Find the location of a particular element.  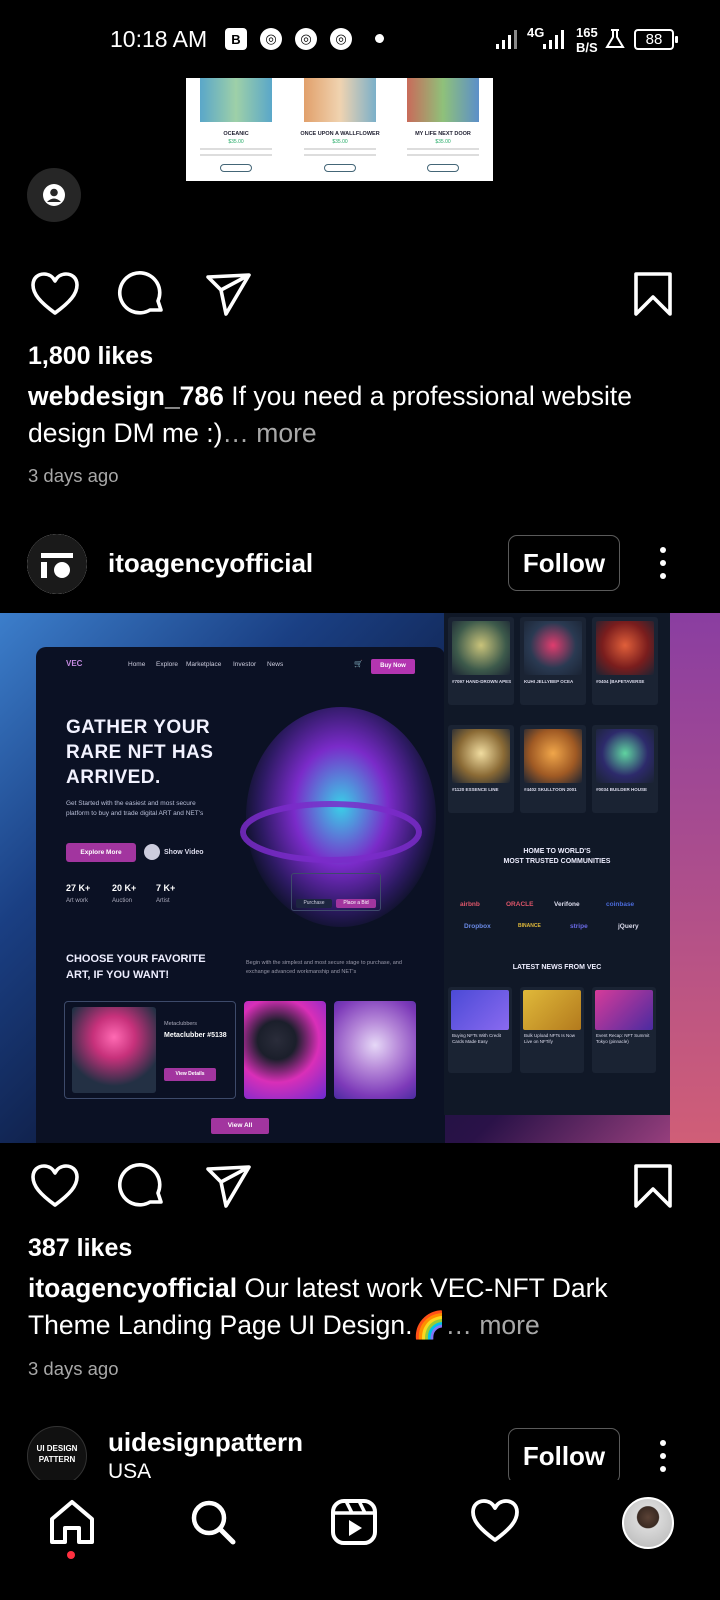

book-card: OCEANIC $35.00 is located at coordinates (236, 129).